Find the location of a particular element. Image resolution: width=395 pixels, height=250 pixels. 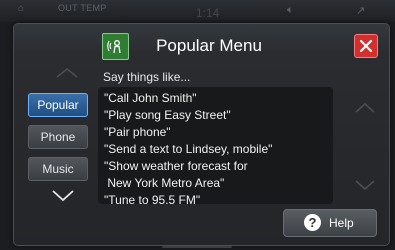

tab-popular: Popular is located at coordinates (58, 105).